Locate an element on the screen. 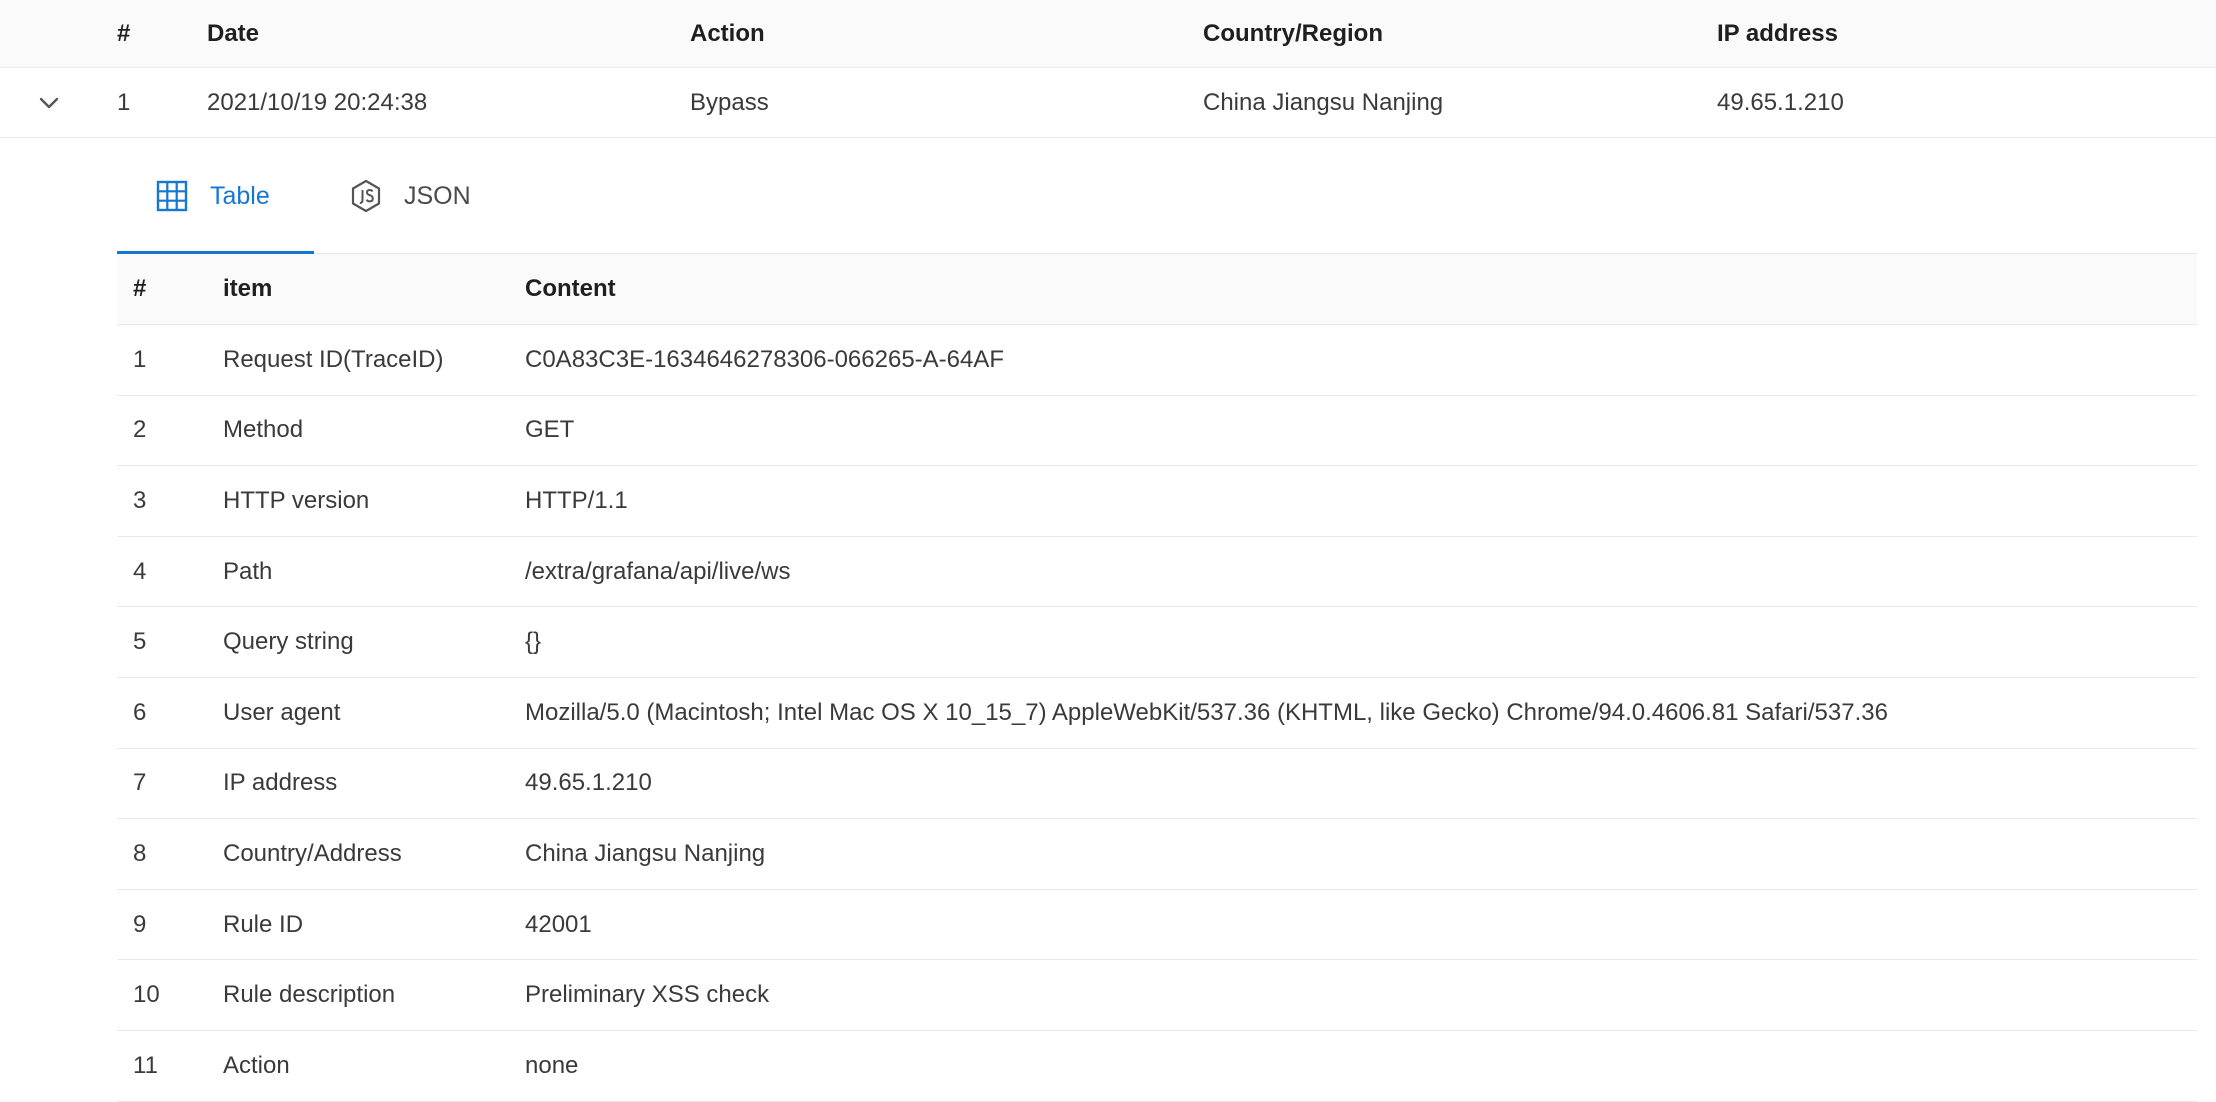 The height and width of the screenshot is (1102, 2216). detail-row-item: Rule description is located at coordinates (309, 995).